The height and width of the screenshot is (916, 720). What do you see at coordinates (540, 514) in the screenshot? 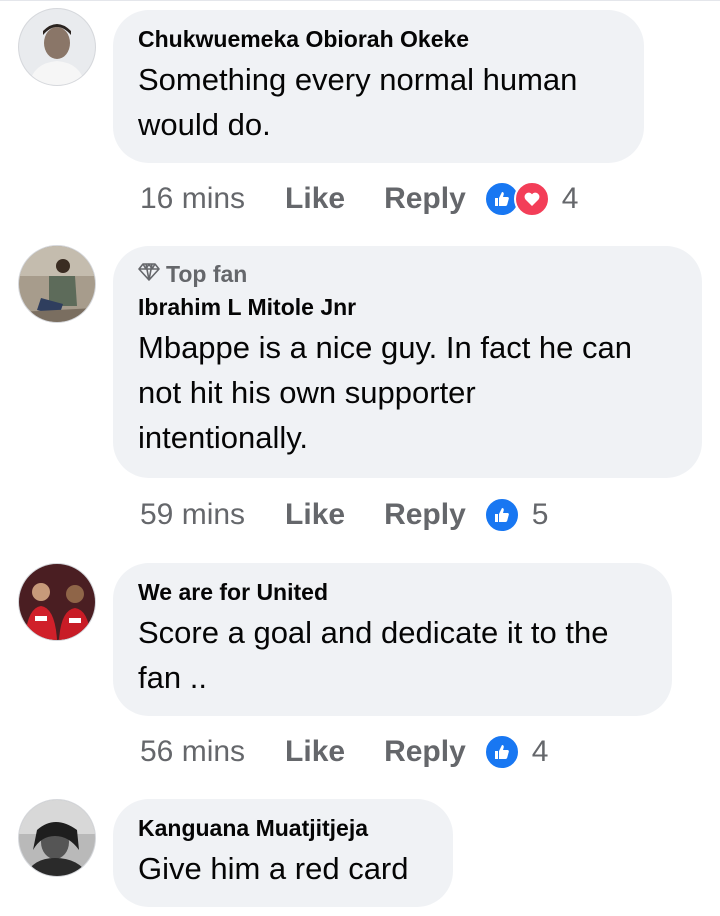
I see `reaction-count: 5` at bounding box center [540, 514].